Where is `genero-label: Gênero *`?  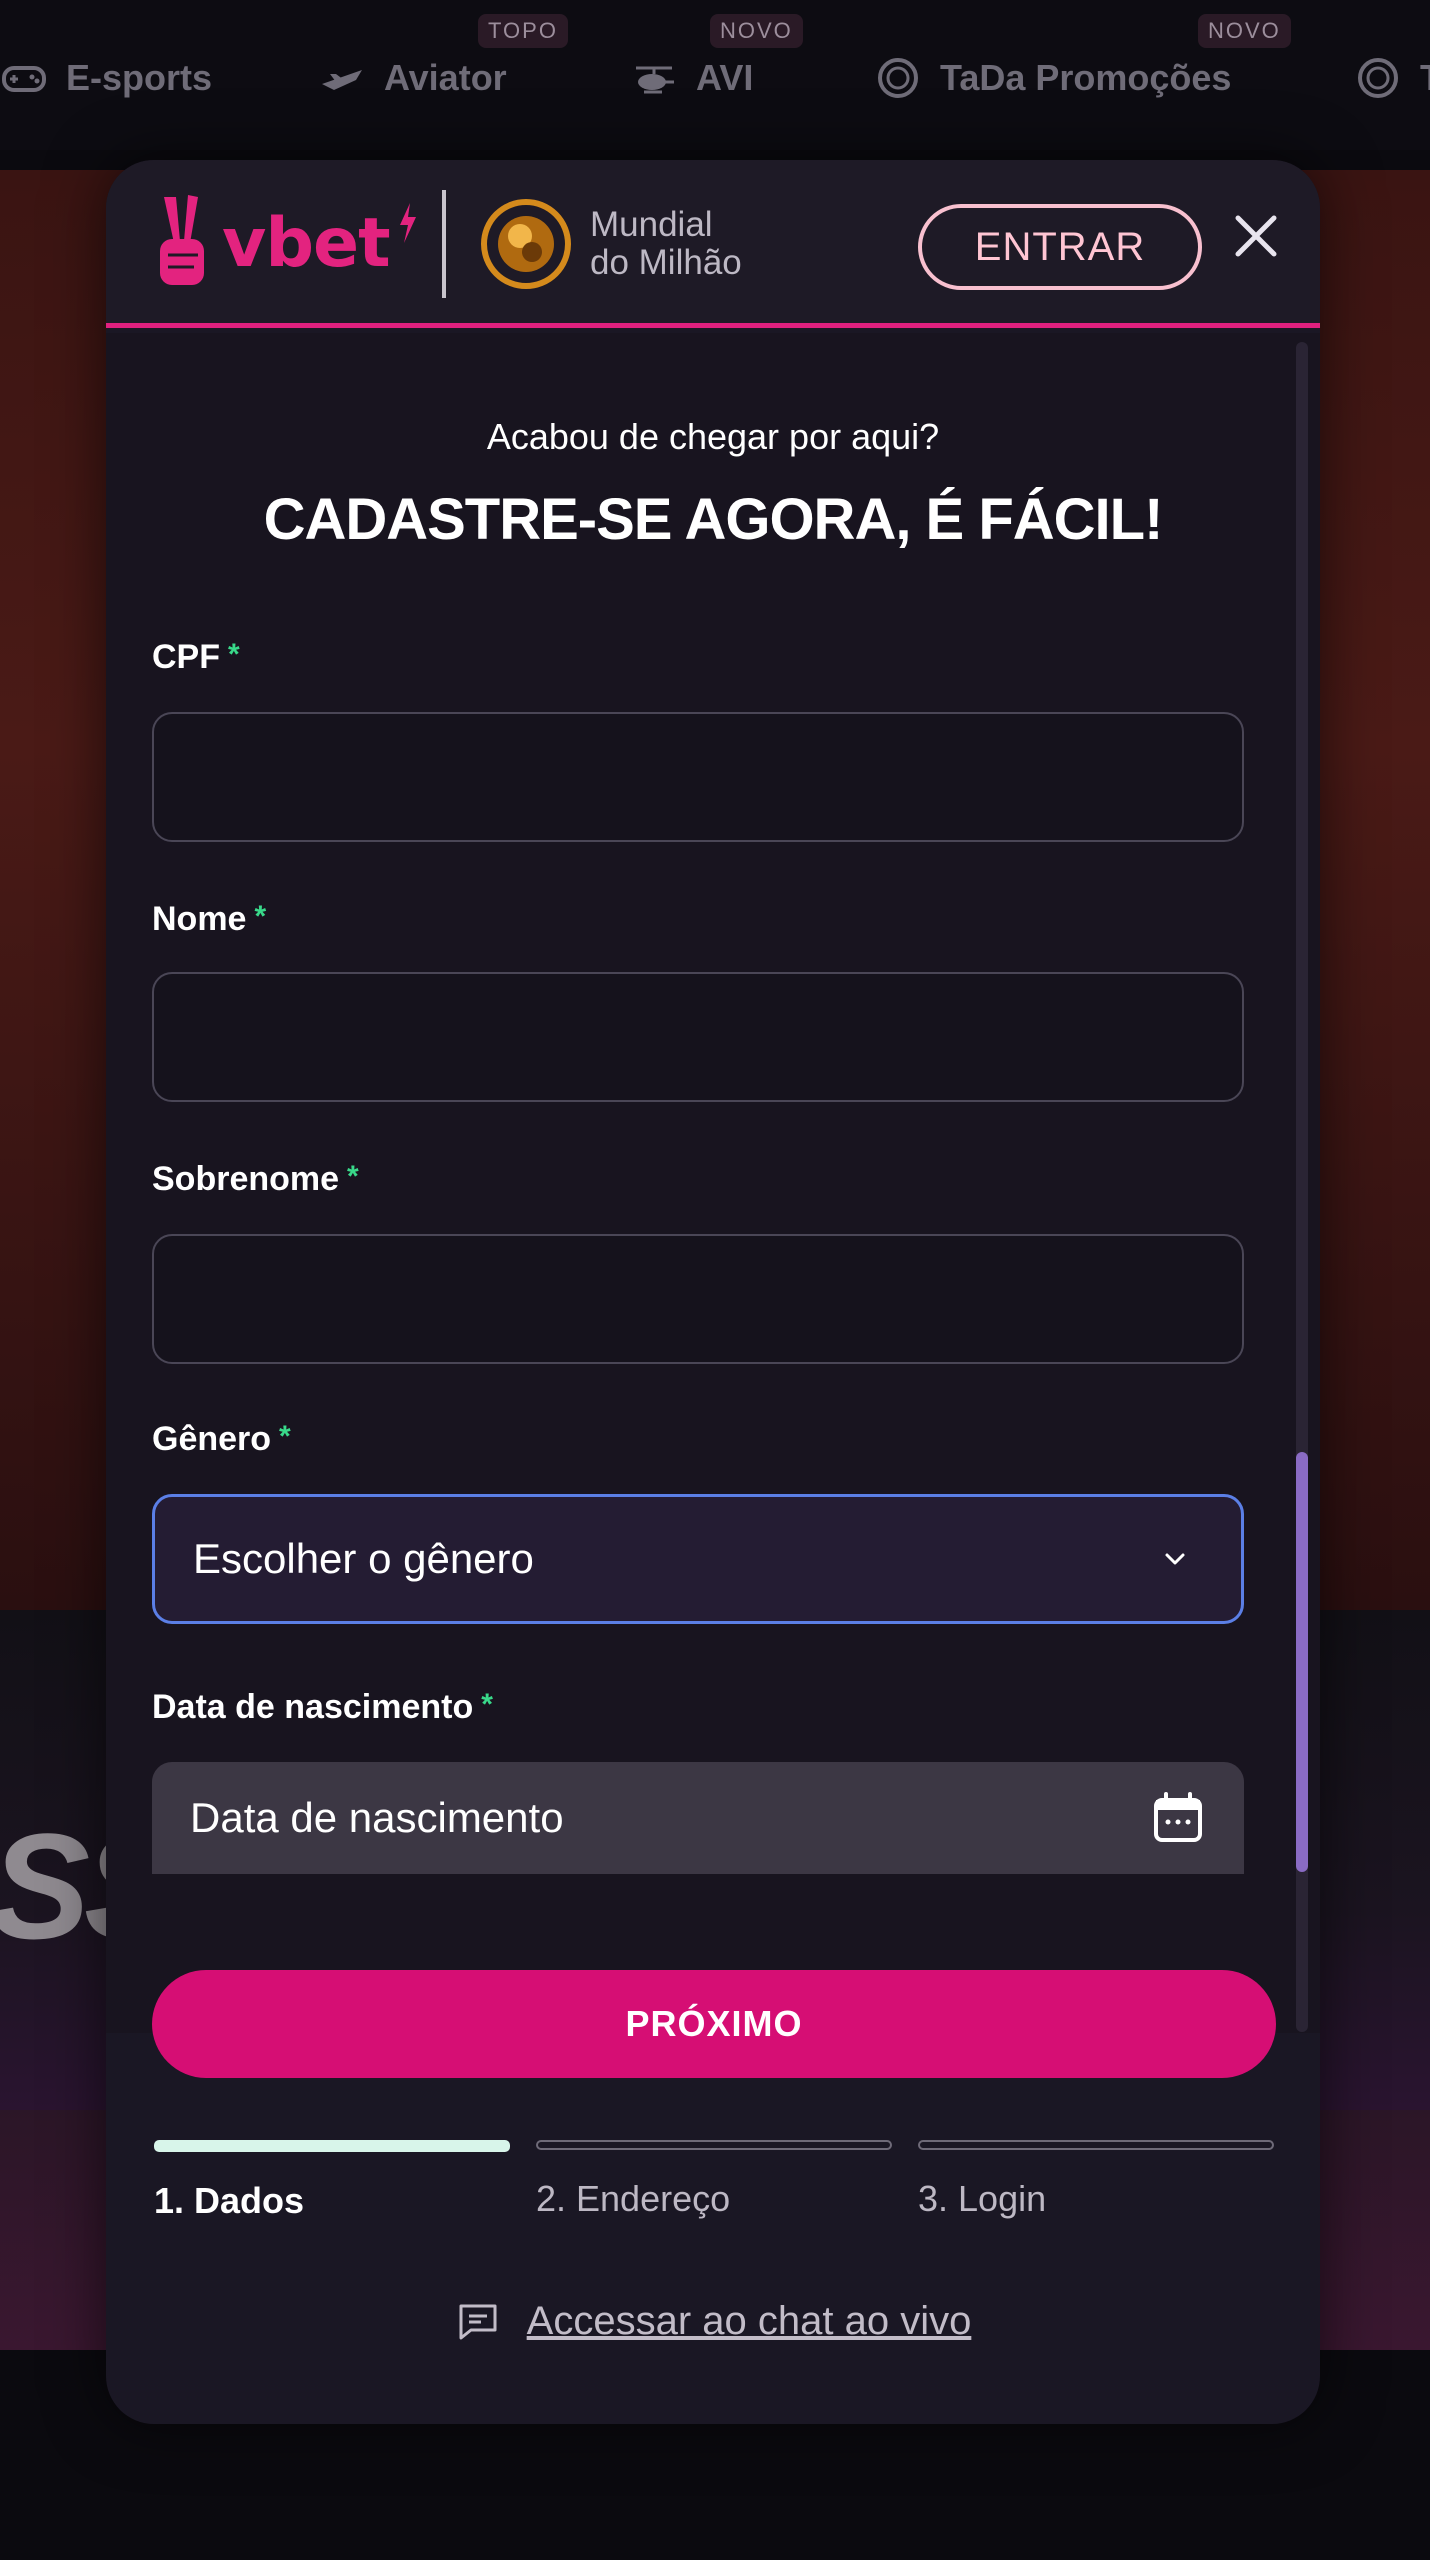 genero-label: Gênero * is located at coordinates (221, 1439).